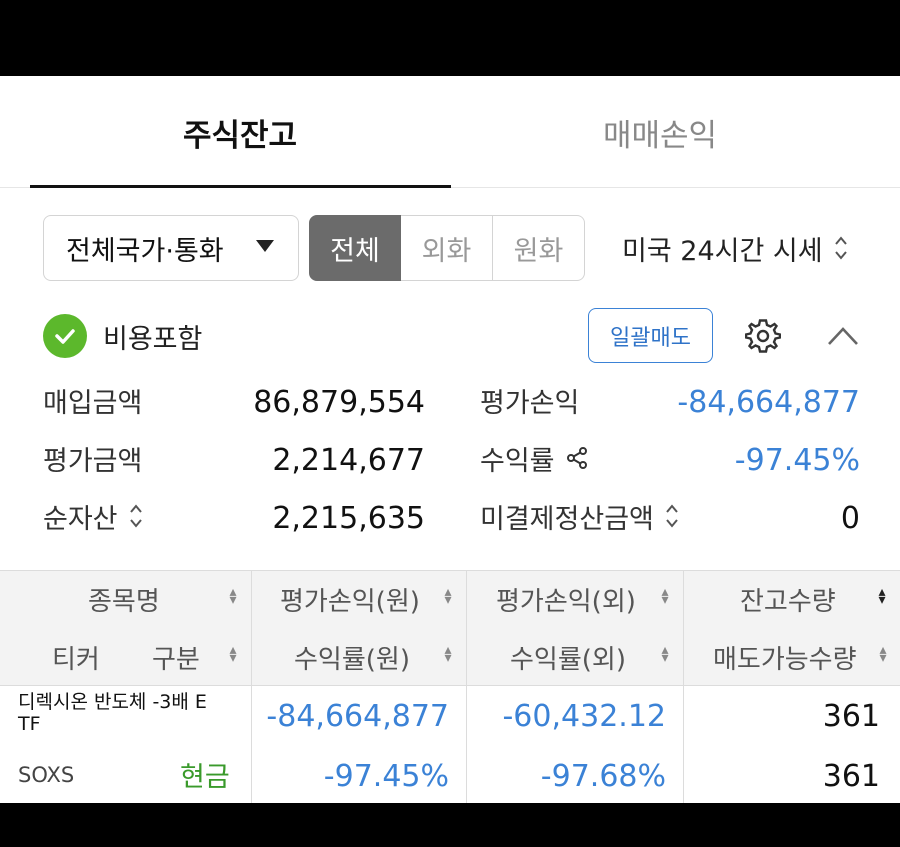 This screenshot has height=847, width=900. What do you see at coordinates (450, 38) in the screenshot?
I see `top-black-bar` at bounding box center [450, 38].